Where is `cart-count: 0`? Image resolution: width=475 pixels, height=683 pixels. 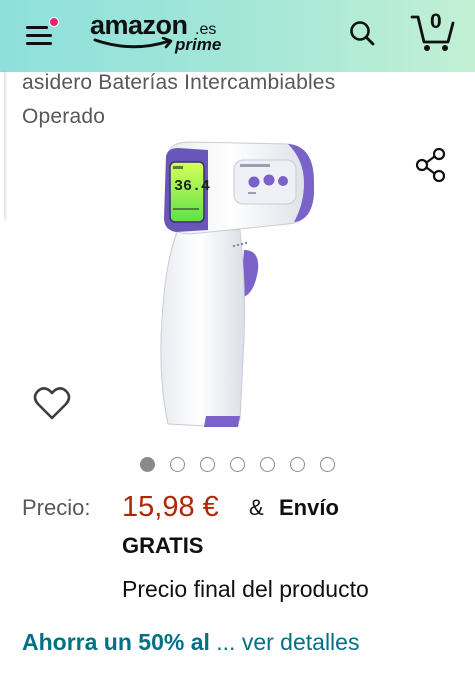 cart-count: 0 is located at coordinates (436, 21).